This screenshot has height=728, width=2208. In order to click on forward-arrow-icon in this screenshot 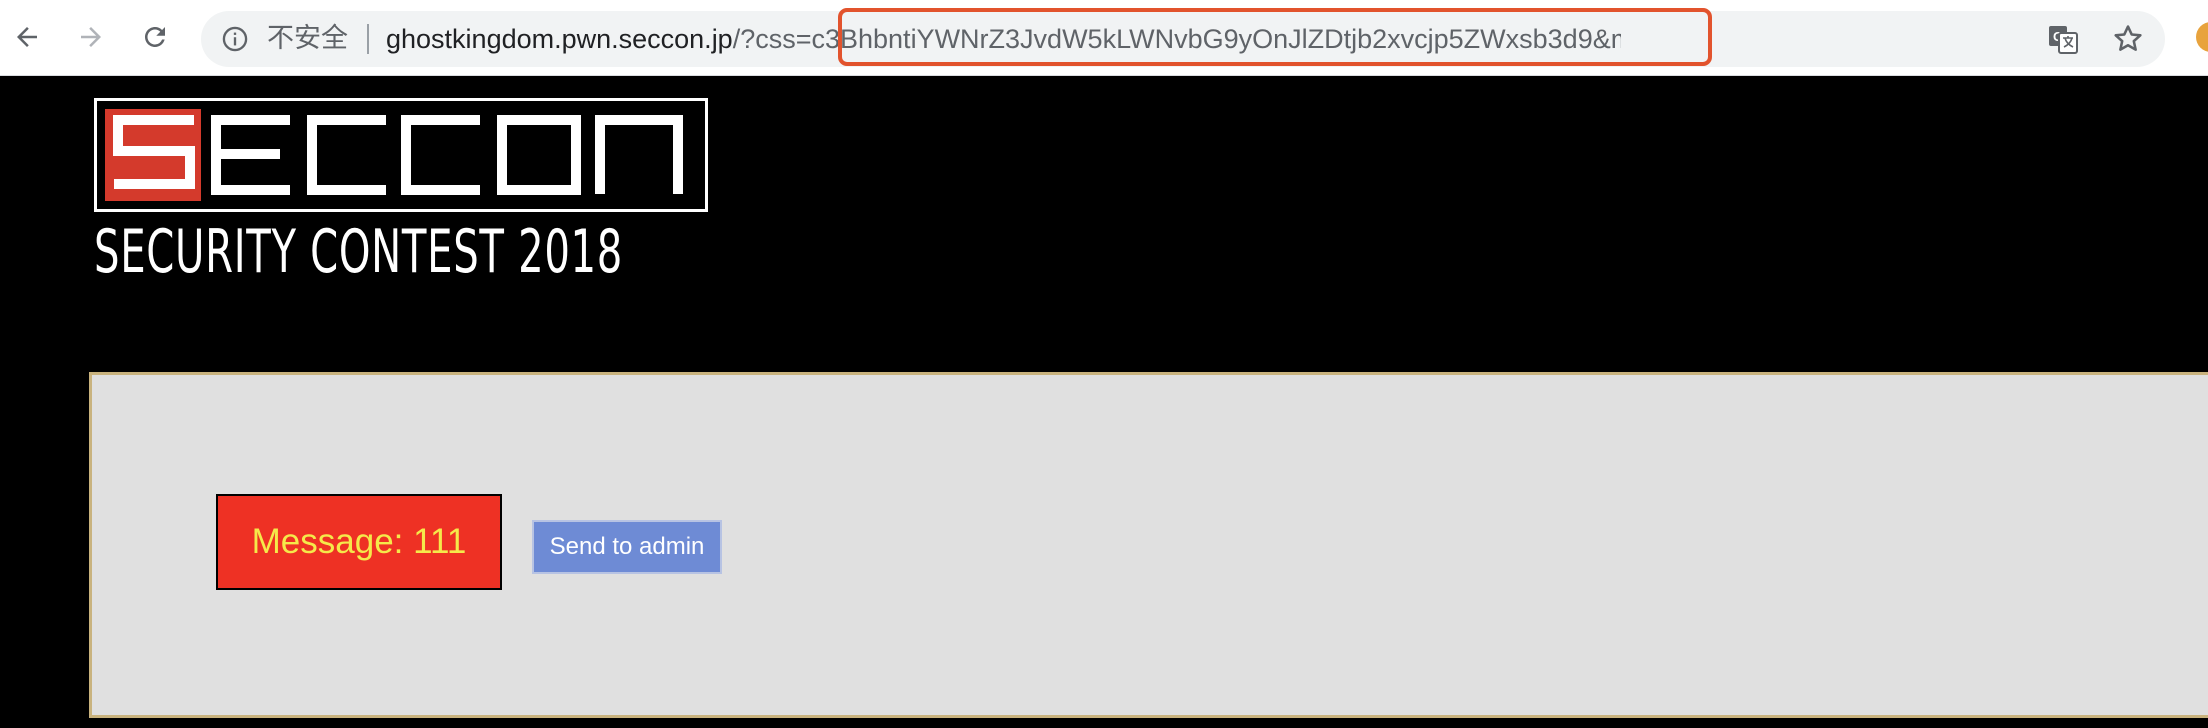, I will do `click(91, 37)`.